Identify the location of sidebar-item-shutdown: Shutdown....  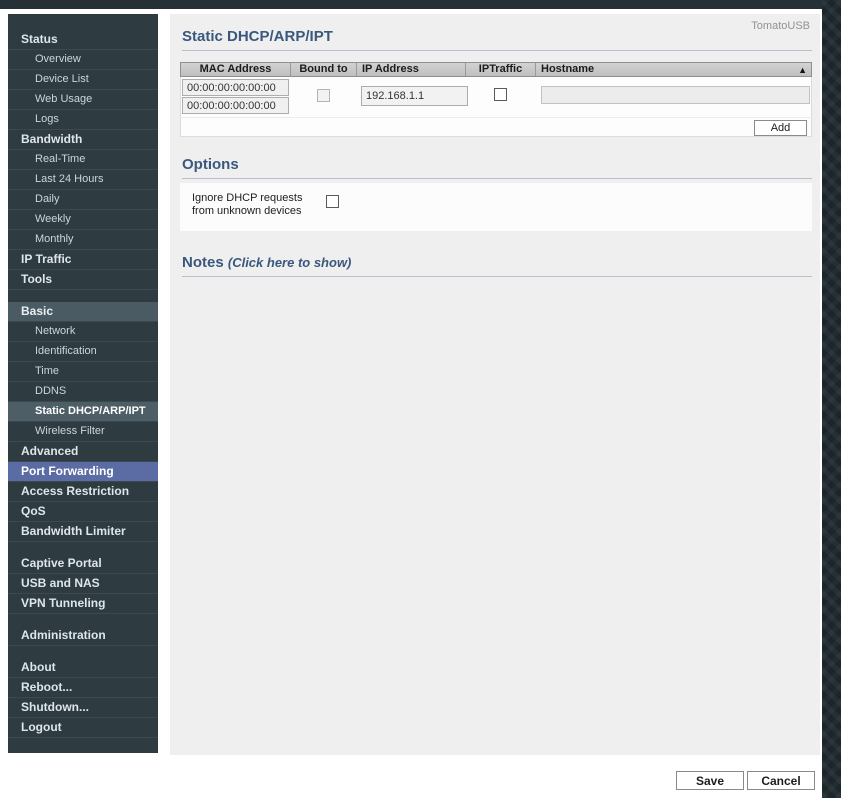
(83, 708).